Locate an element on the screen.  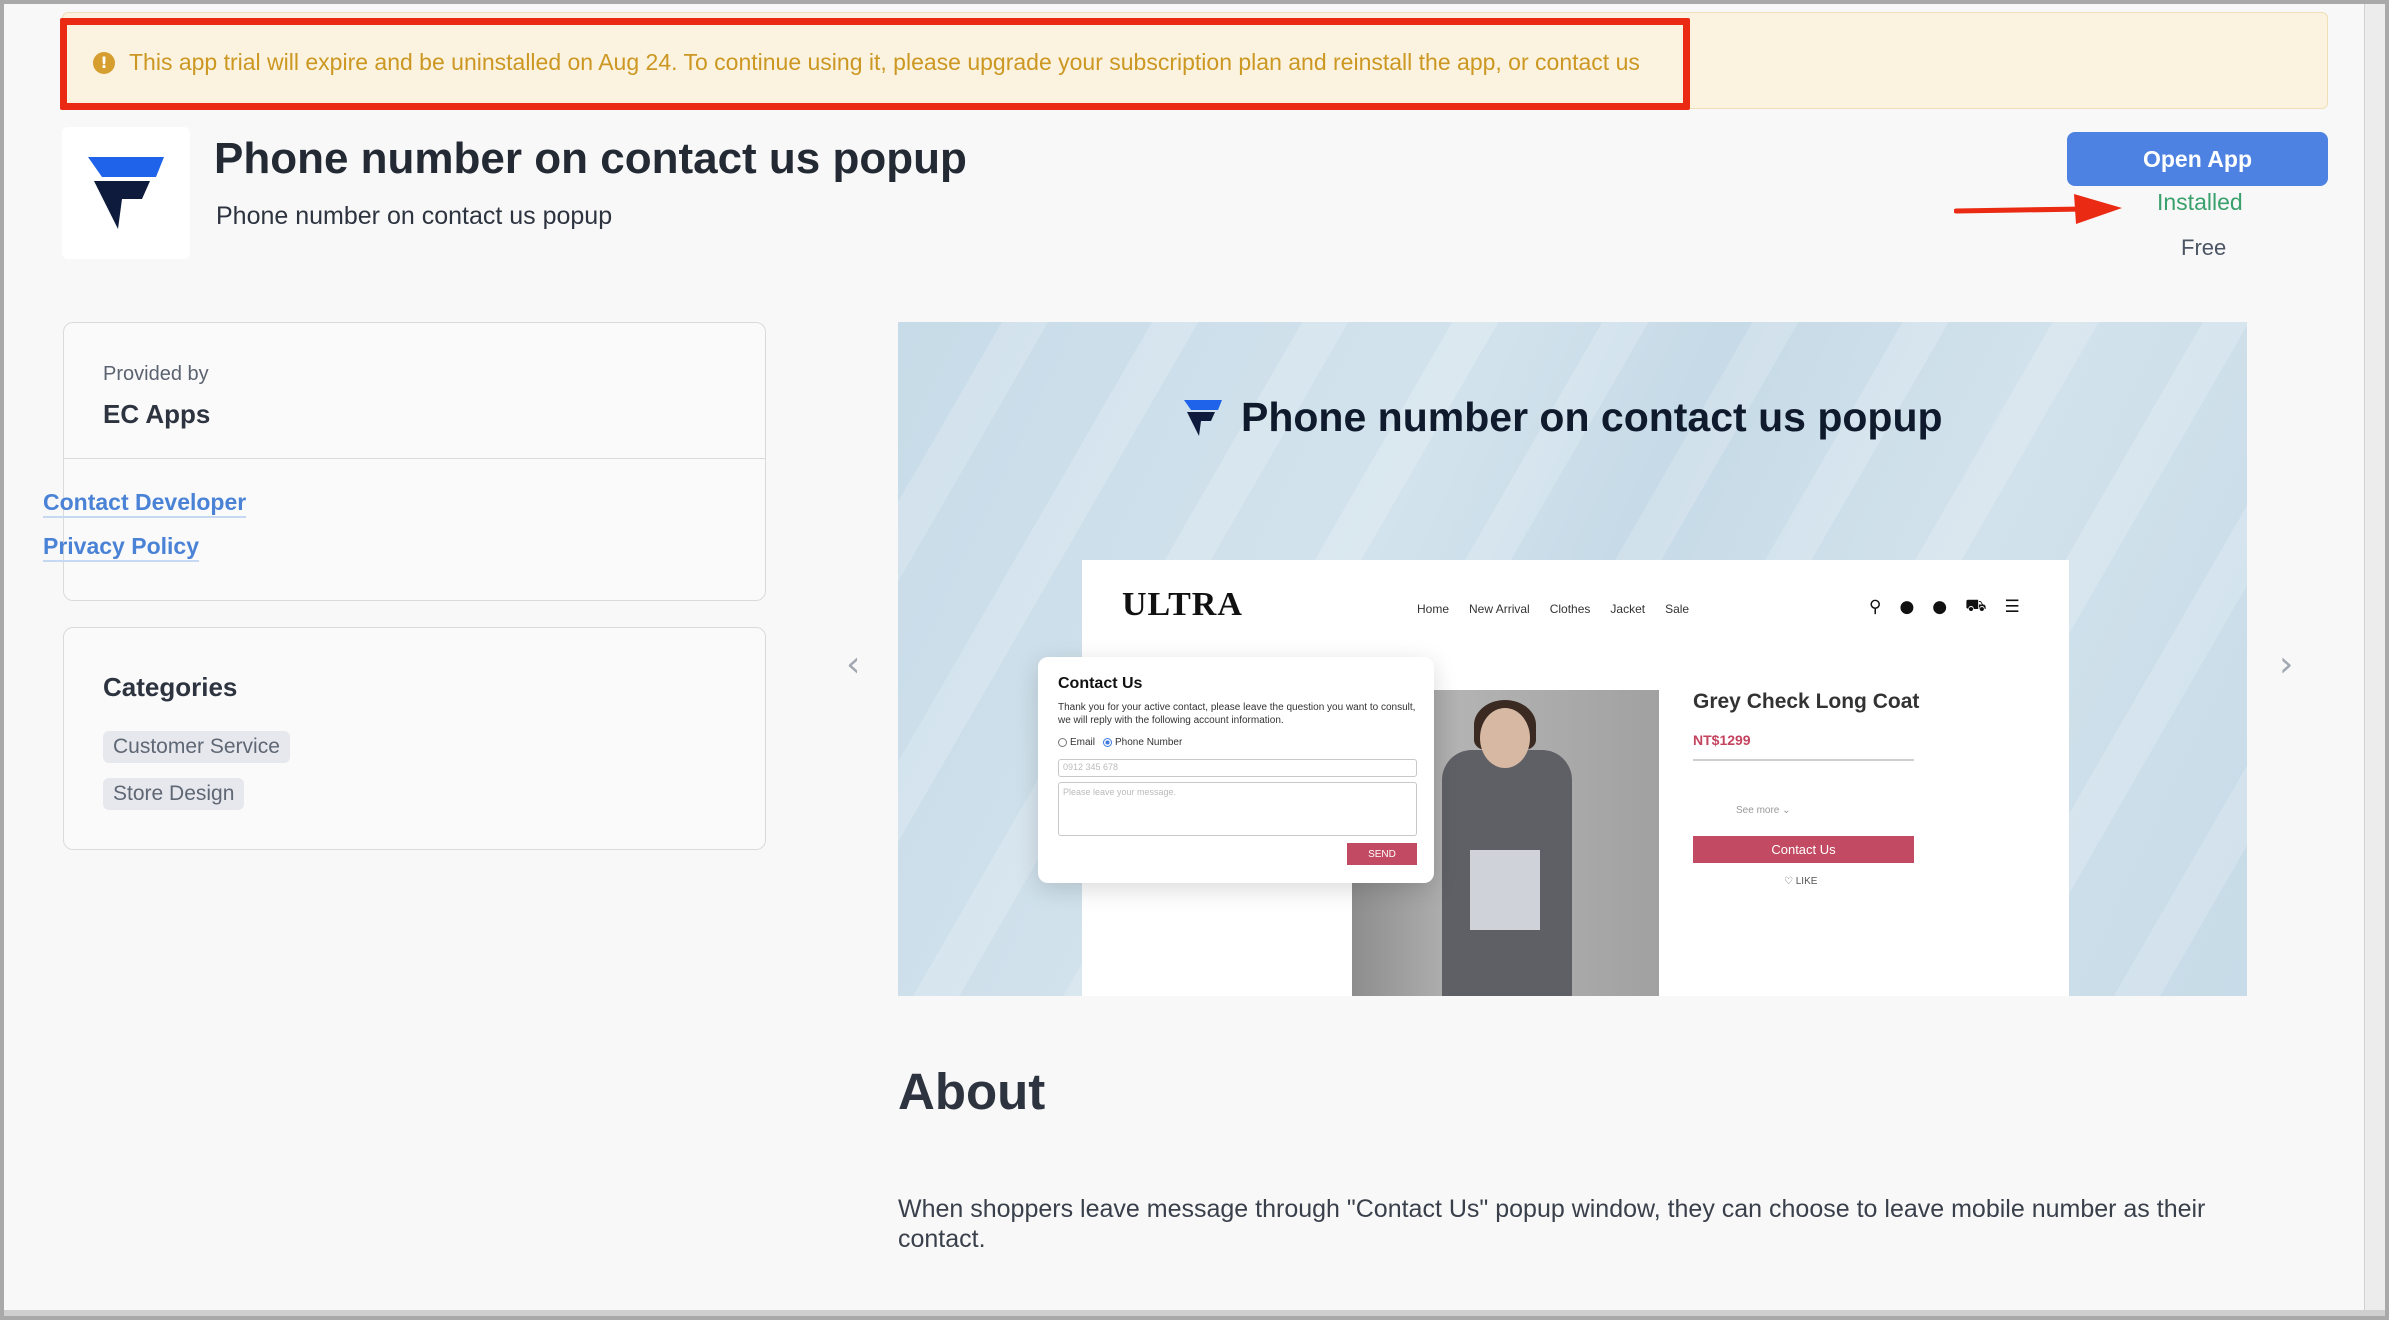
mock-nav-item: New Arrival is located at coordinates (1499, 609).